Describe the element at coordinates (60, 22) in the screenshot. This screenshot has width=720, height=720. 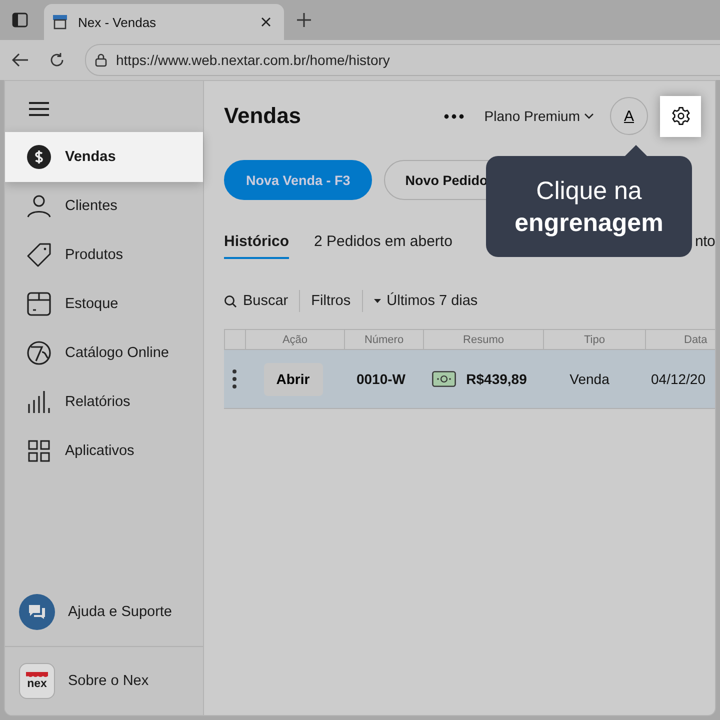
I see `store-icon` at that location.